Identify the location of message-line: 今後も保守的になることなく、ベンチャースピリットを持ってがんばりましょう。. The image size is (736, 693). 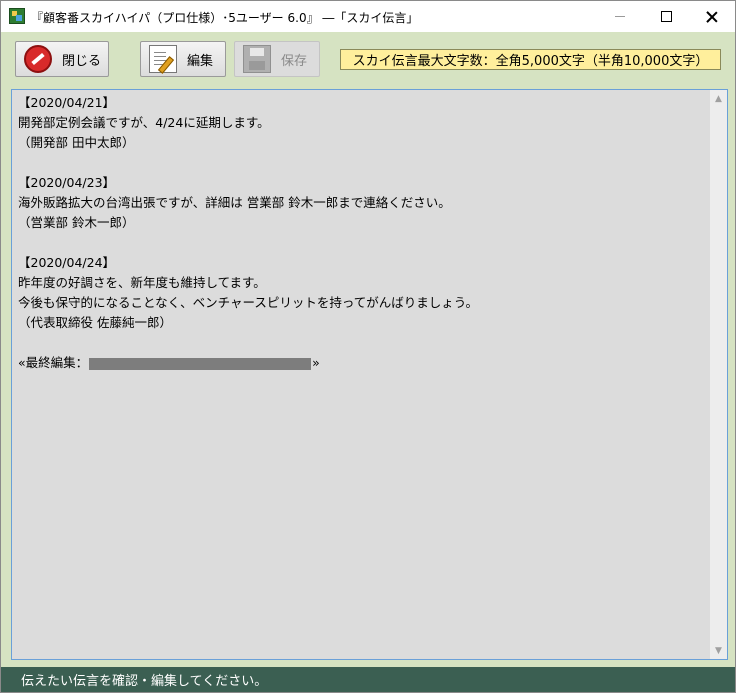
(248, 302).